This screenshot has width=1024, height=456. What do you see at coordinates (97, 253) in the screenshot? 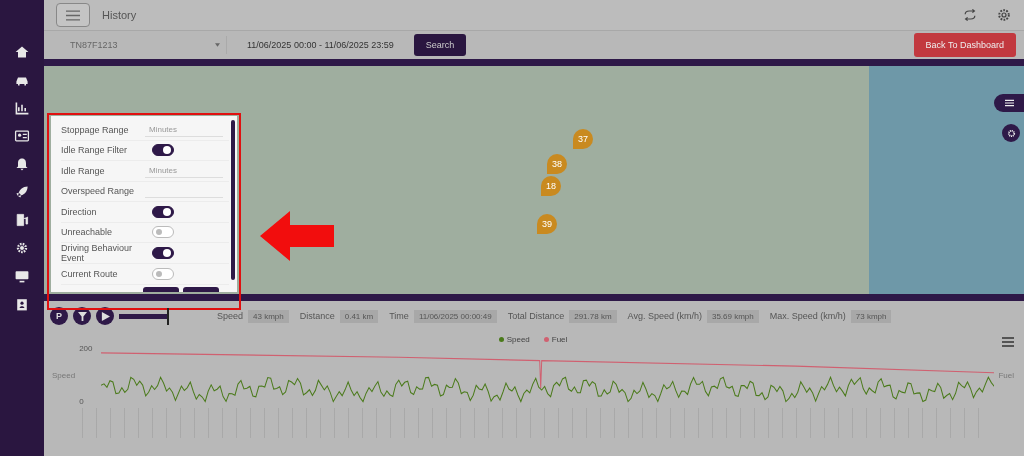
I see `setting-label: Driving Behaviour Event` at bounding box center [97, 253].